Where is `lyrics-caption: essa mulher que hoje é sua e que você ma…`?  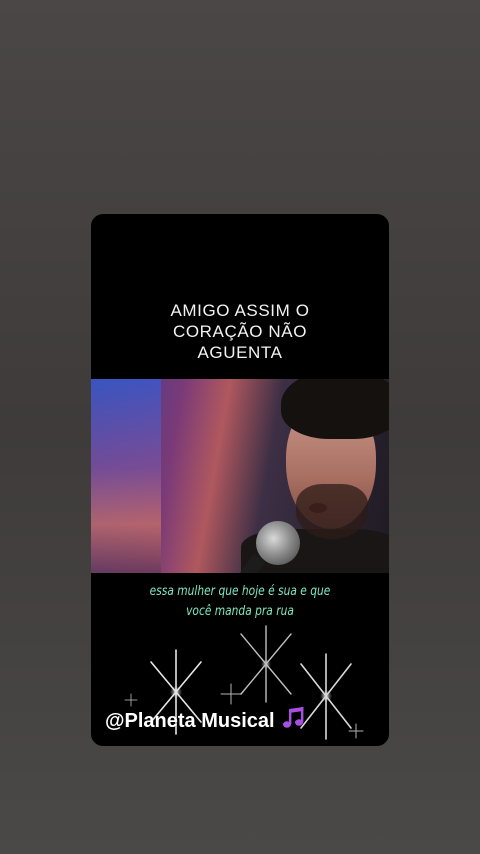 lyrics-caption: essa mulher que hoje é sua e que você ma… is located at coordinates (240, 601).